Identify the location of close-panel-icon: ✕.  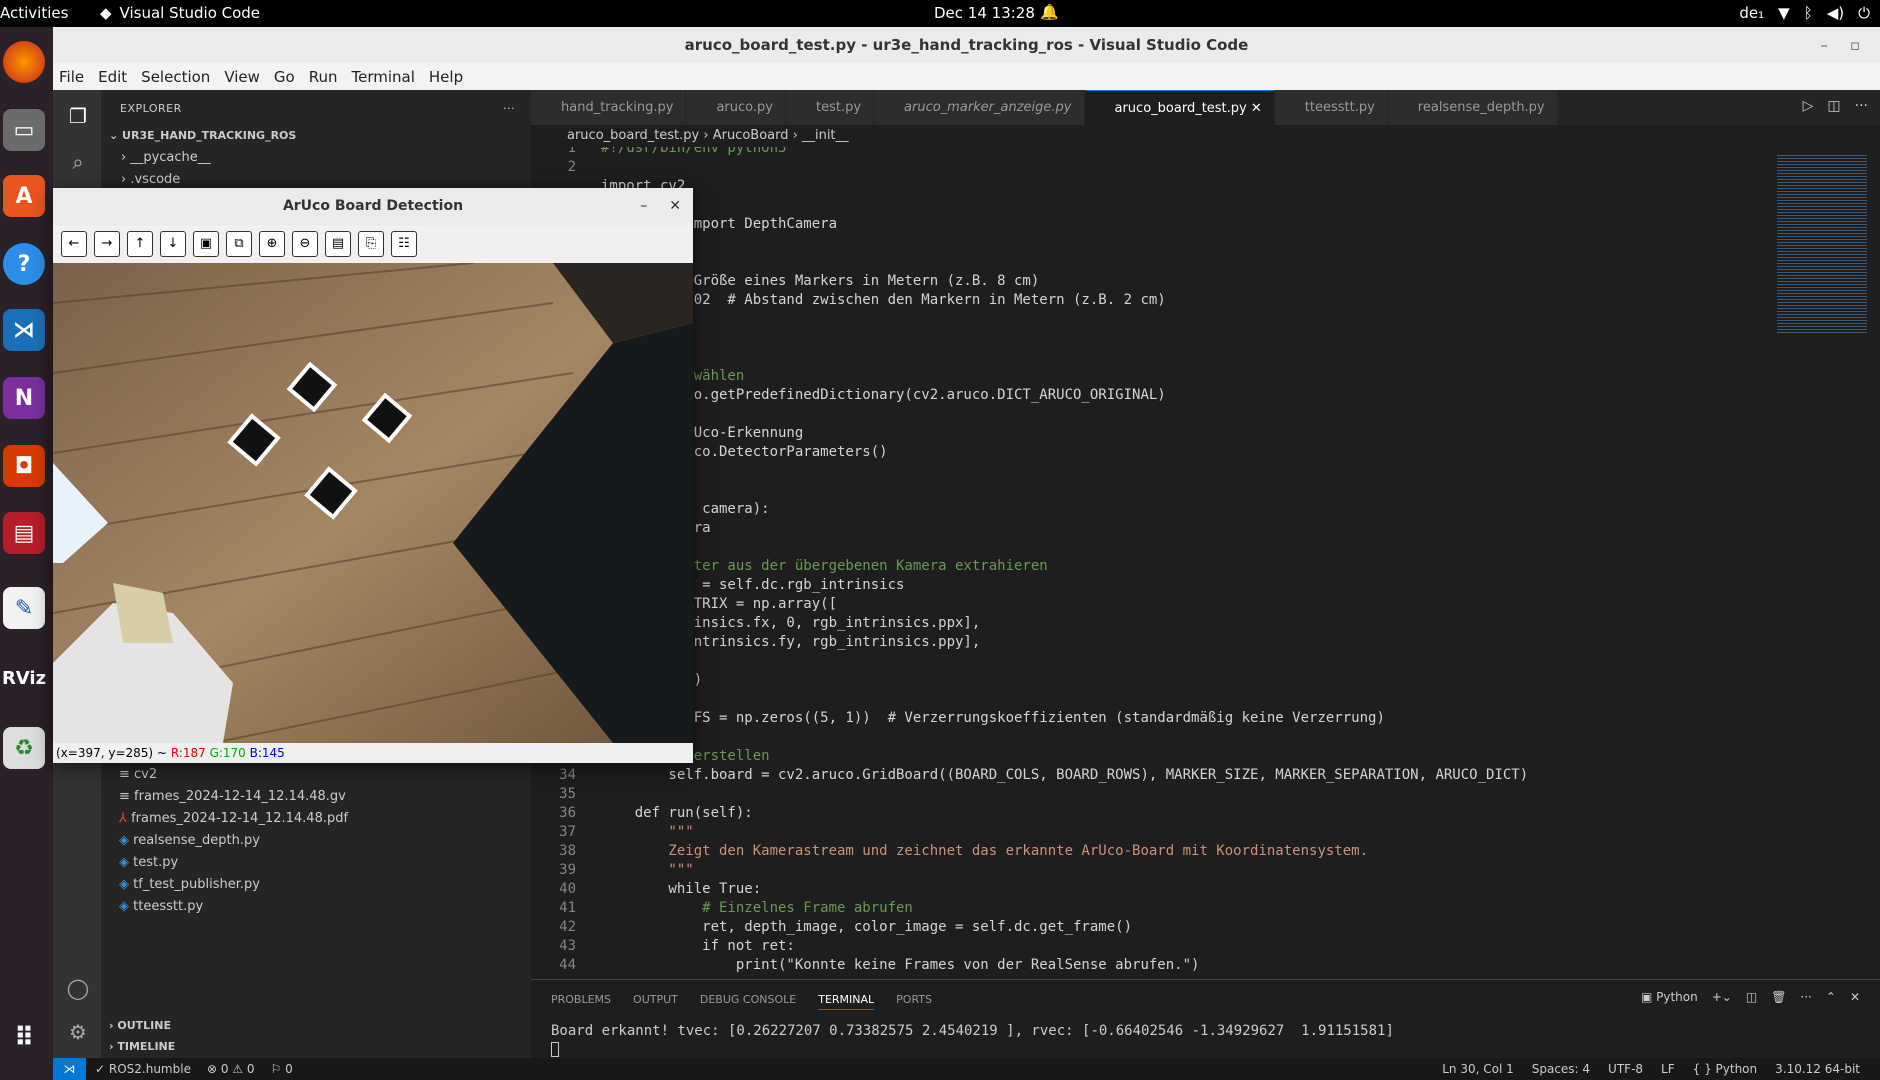
(1855, 997).